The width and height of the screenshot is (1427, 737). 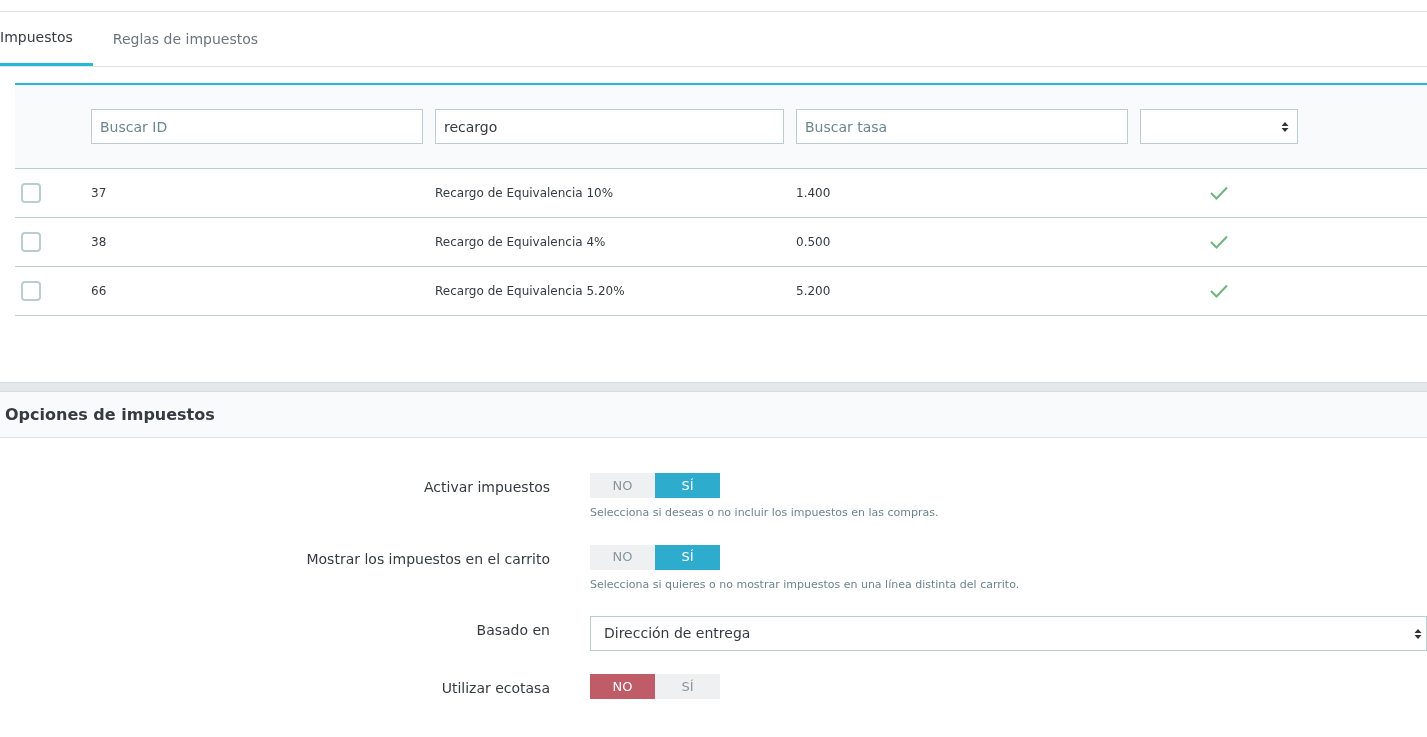 I want to click on id-search-field: Buscar ID, so click(x=257, y=126).